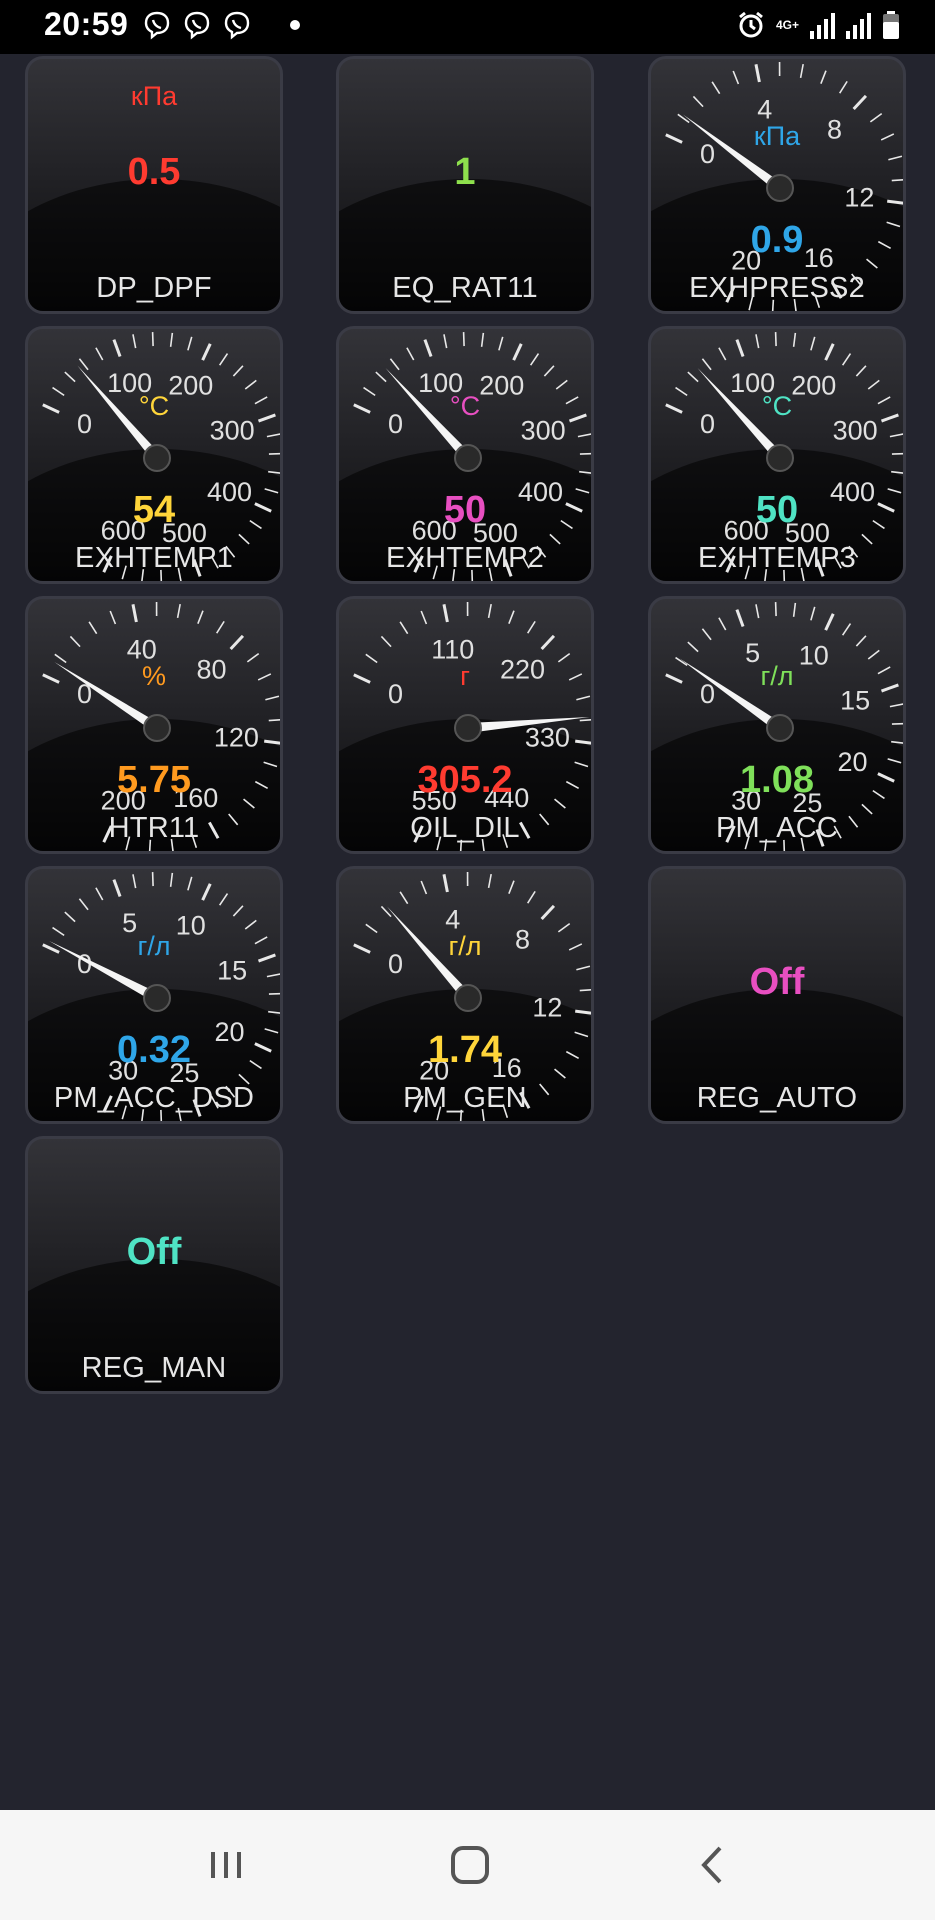 Image resolution: width=935 pixels, height=1920 pixels. What do you see at coordinates (777, 455) in the screenshot?
I see `gauge-tile-exhtemp3: 0 100 200 300 400 500 600 °C 50 EXHTEMP3` at bounding box center [777, 455].